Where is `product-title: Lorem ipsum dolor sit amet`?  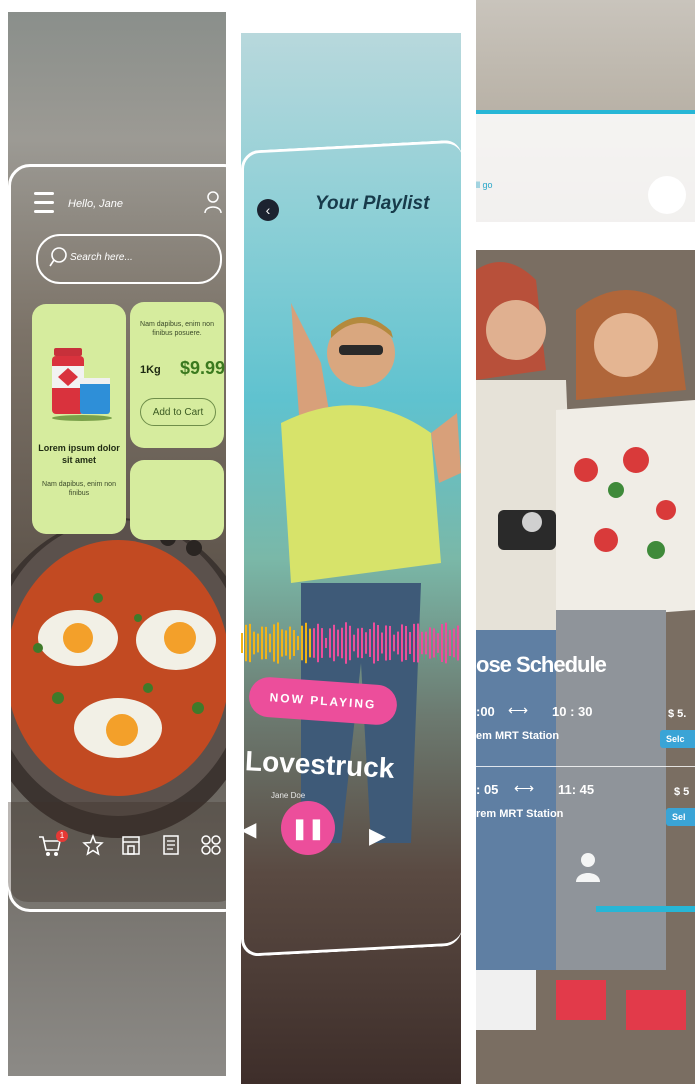 product-title: Lorem ipsum dolor sit amet is located at coordinates (79, 454).